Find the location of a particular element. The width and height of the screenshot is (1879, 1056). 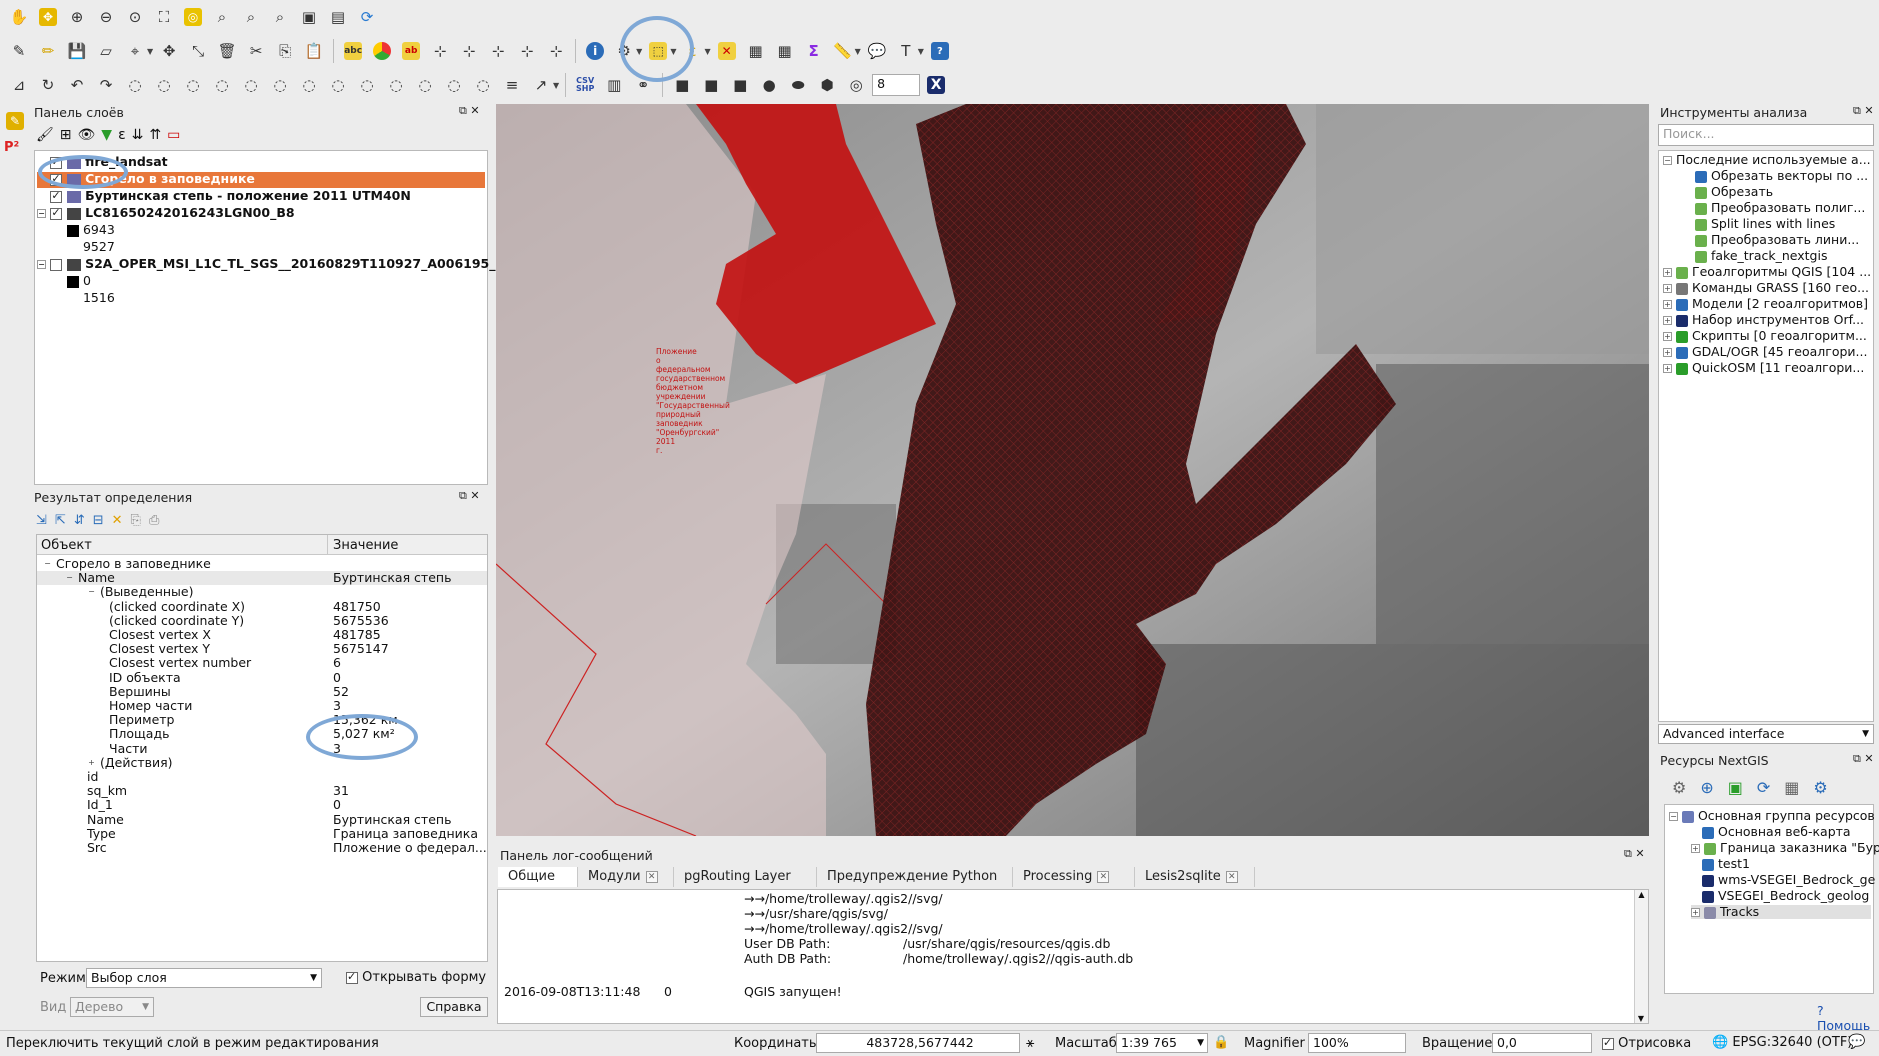

edit-panel-icon: ✎ is located at coordinates (15, 121).